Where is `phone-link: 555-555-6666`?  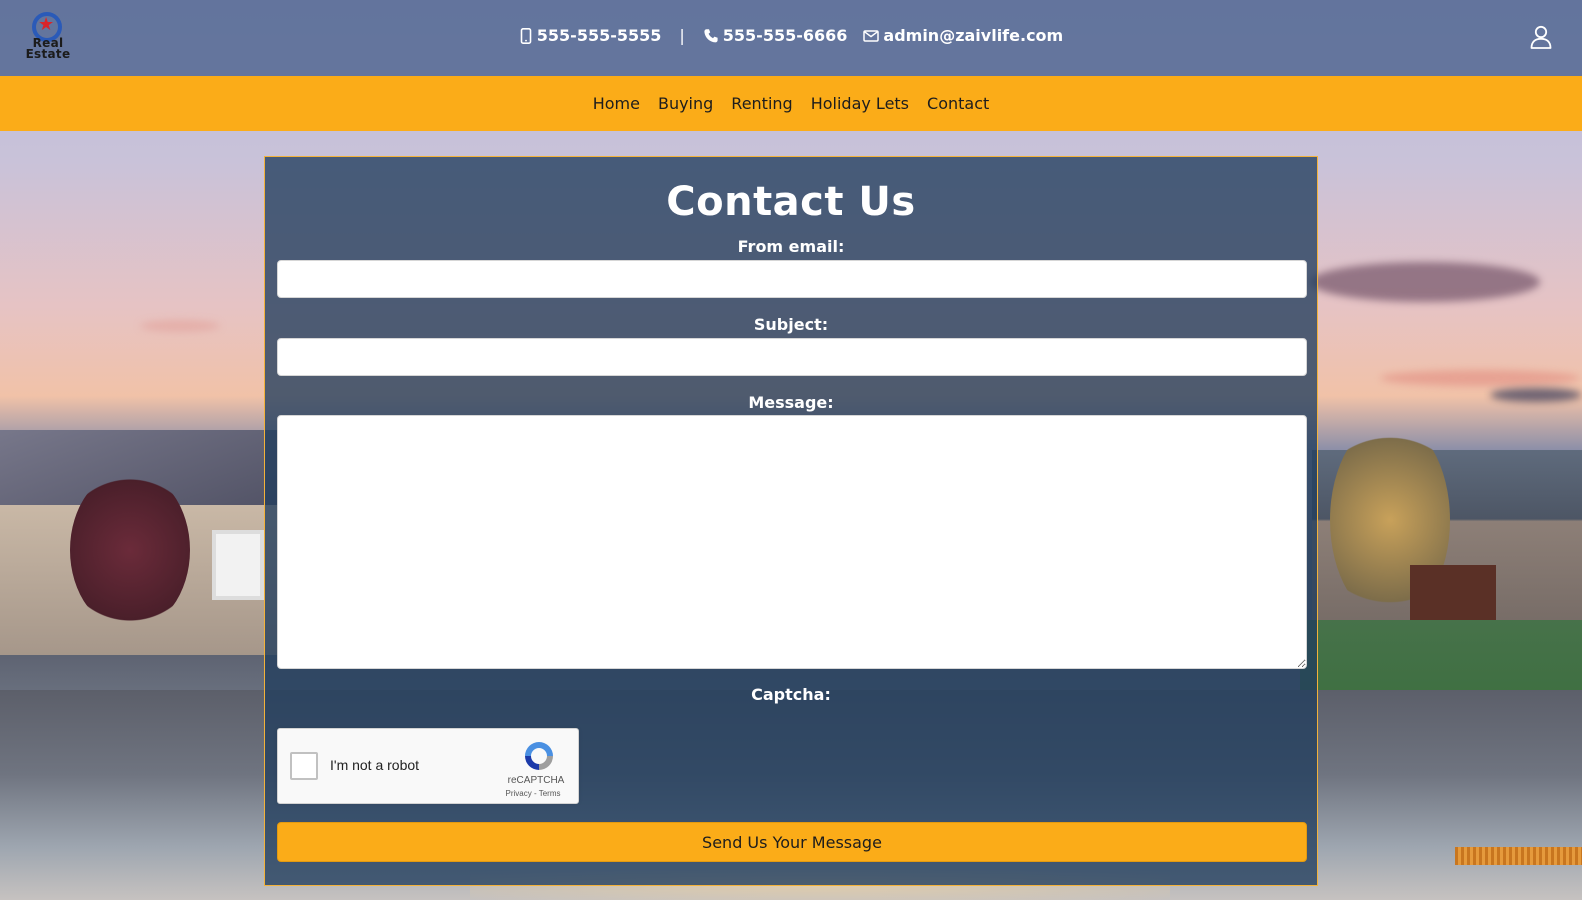
phone-link: 555-555-6666 is located at coordinates (775, 35).